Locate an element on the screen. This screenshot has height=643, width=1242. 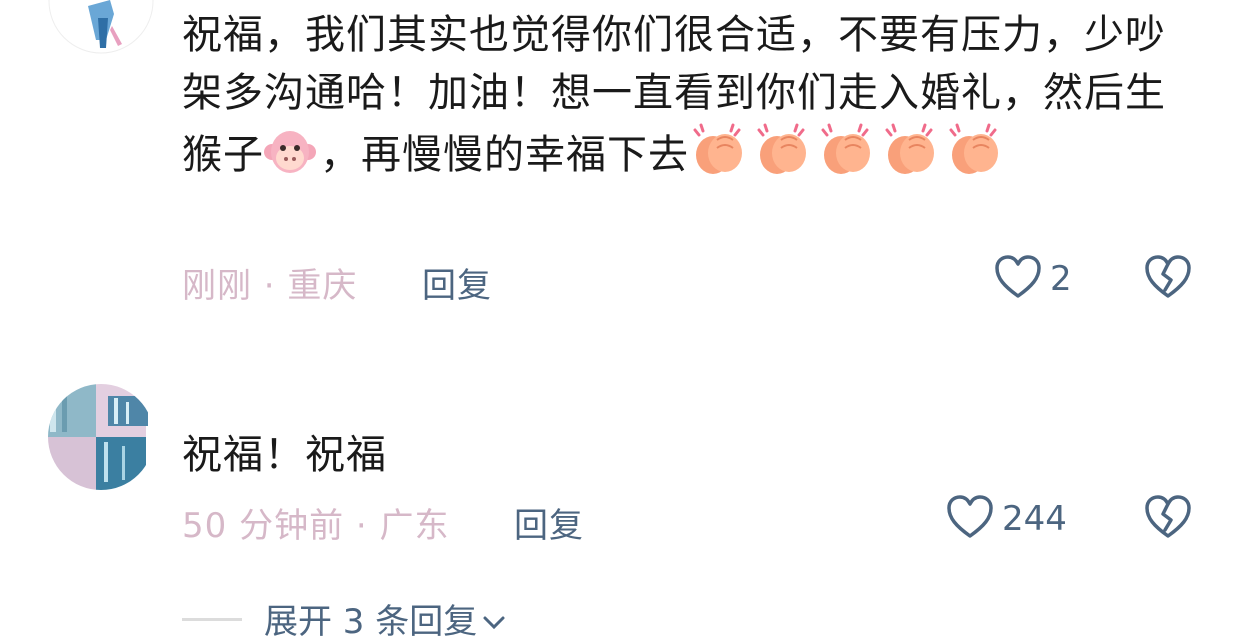
expand-replies-label: 展开 3 条回复 is located at coordinates (371, 622).